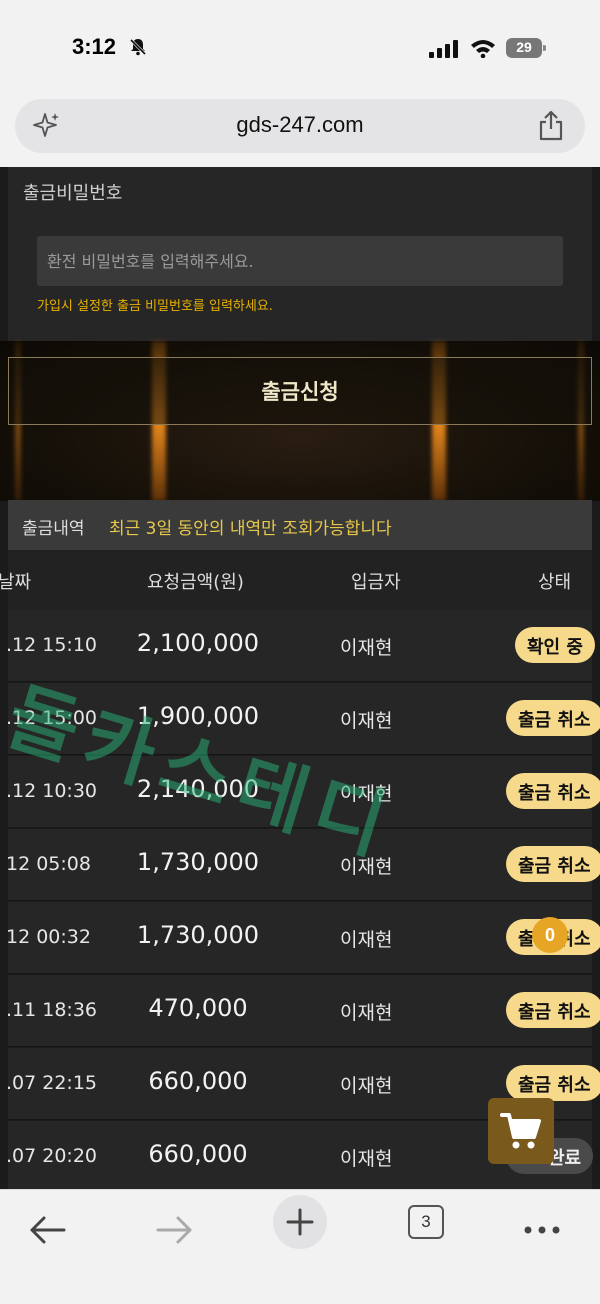 The image size is (600, 1304). What do you see at coordinates (542, 1230) in the screenshot?
I see `more-options-icon` at bounding box center [542, 1230].